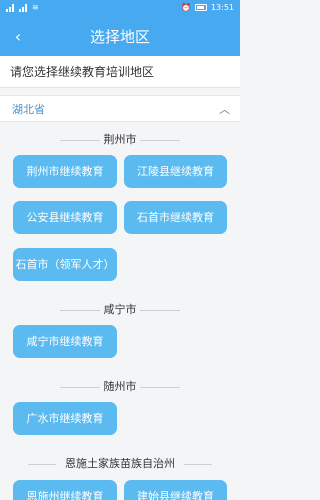  What do you see at coordinates (18, 37) in the screenshot?
I see `back-arrow-icon: ‹` at bounding box center [18, 37].